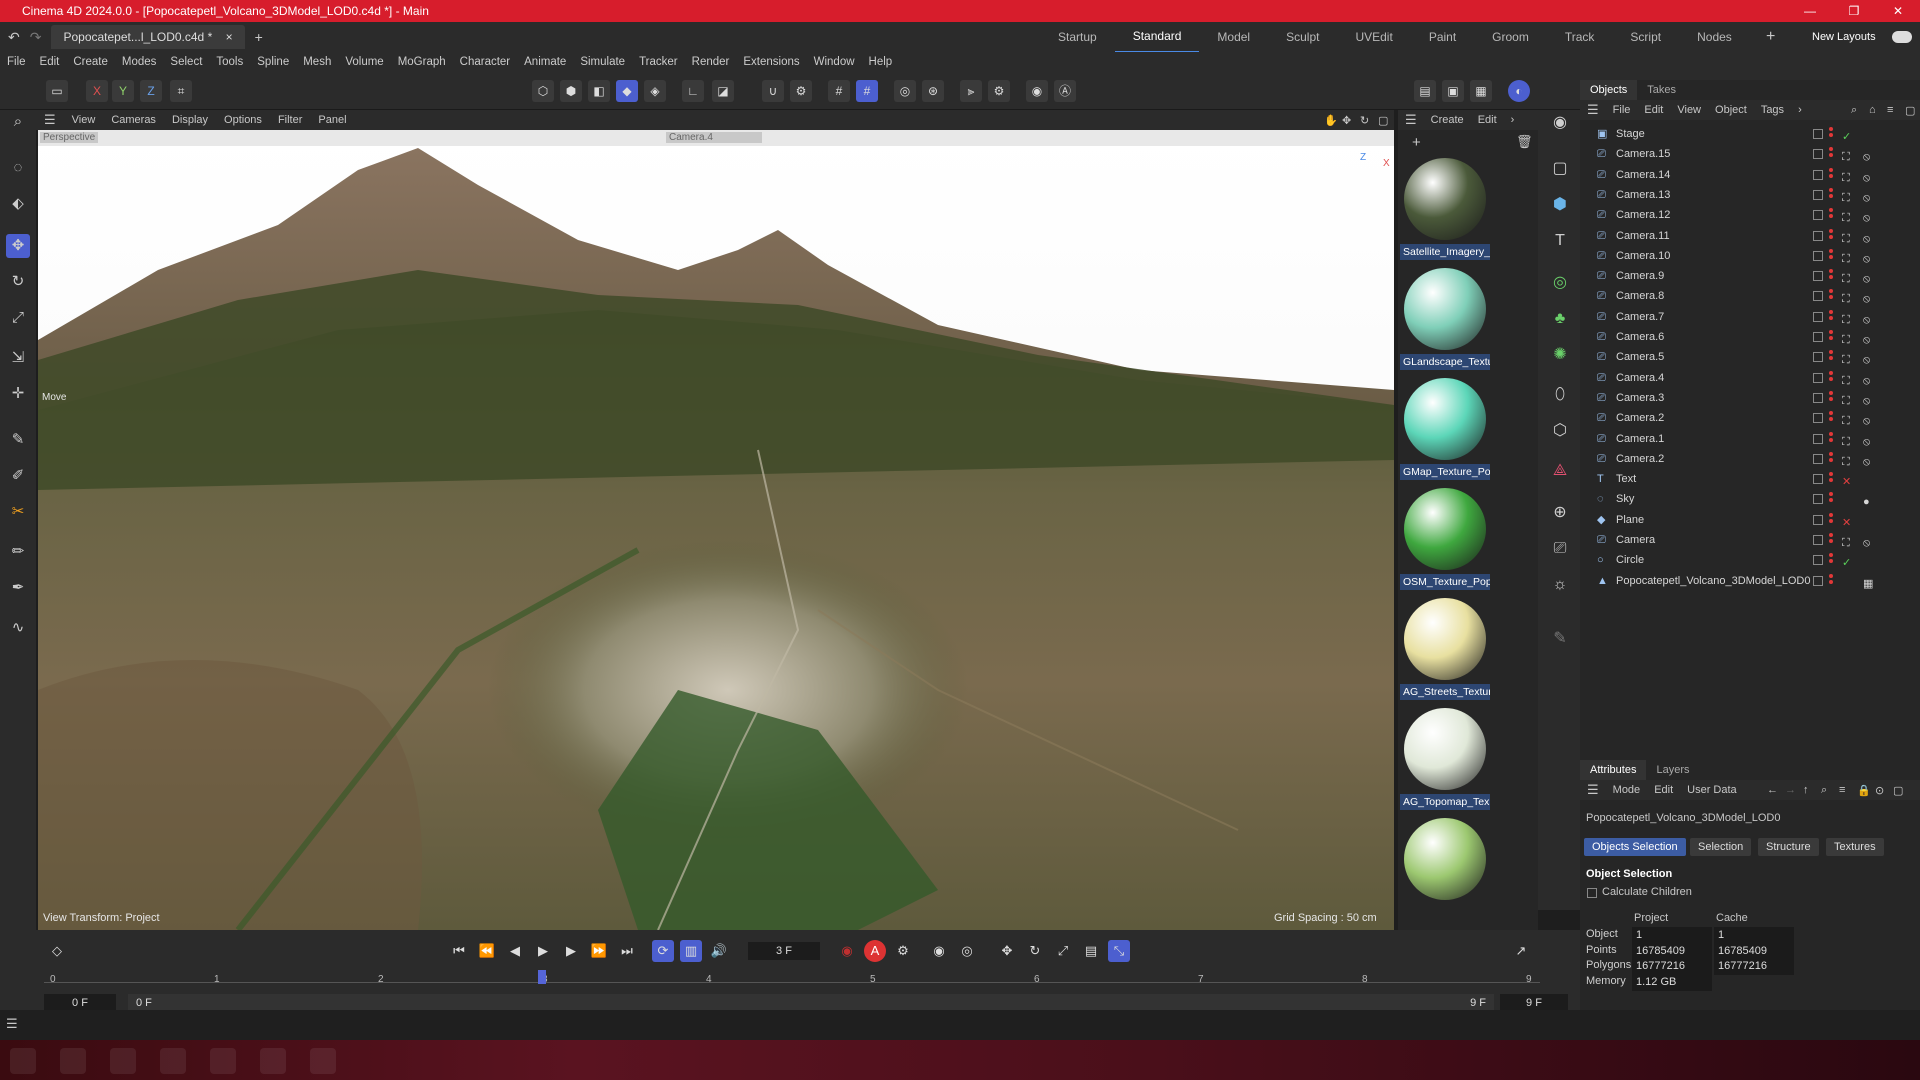 The height and width of the screenshot is (1080, 1920). I want to click on object-row: ⎚ Camera.10 ⛶ ⦸, so click(1750, 256).